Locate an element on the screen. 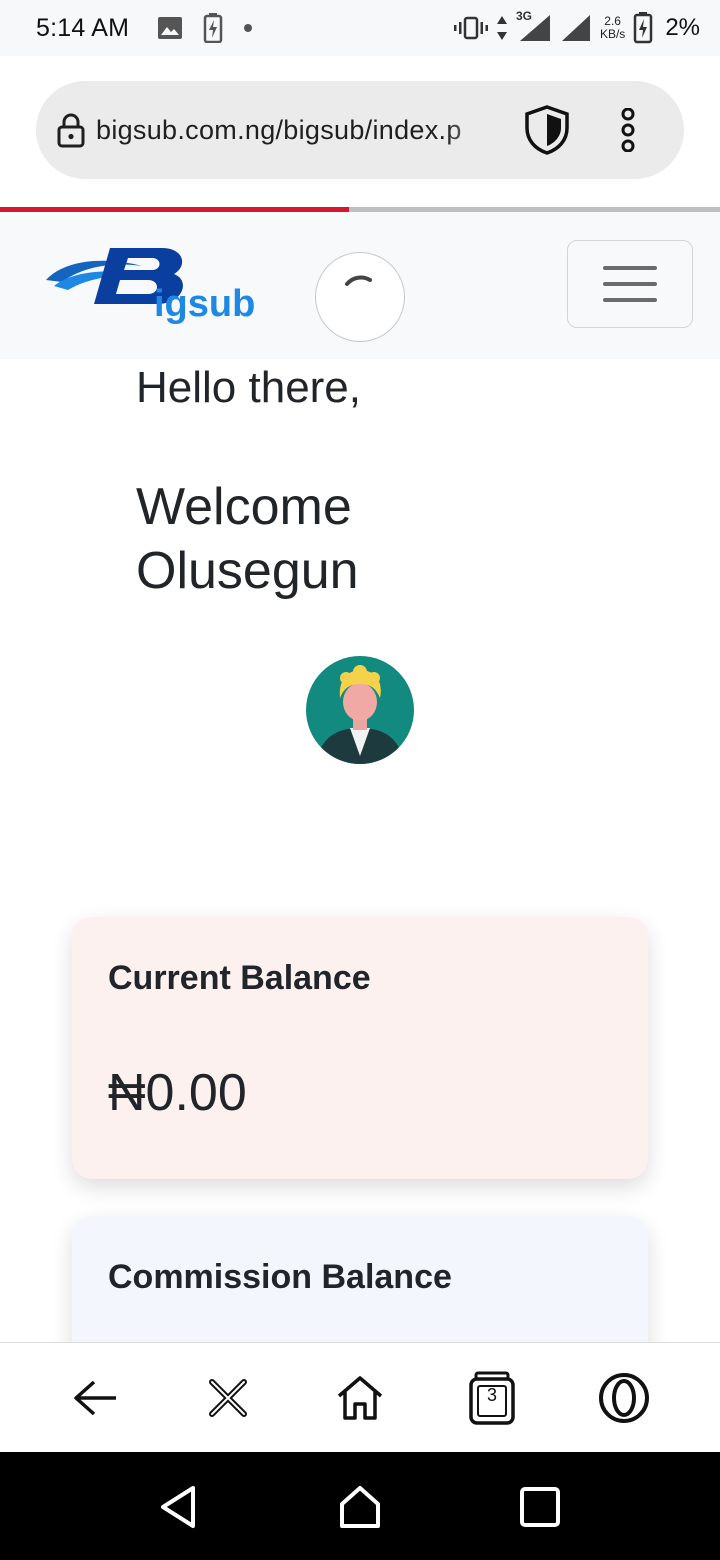 The height and width of the screenshot is (1560, 720). home-button is located at coordinates (360, 1398).